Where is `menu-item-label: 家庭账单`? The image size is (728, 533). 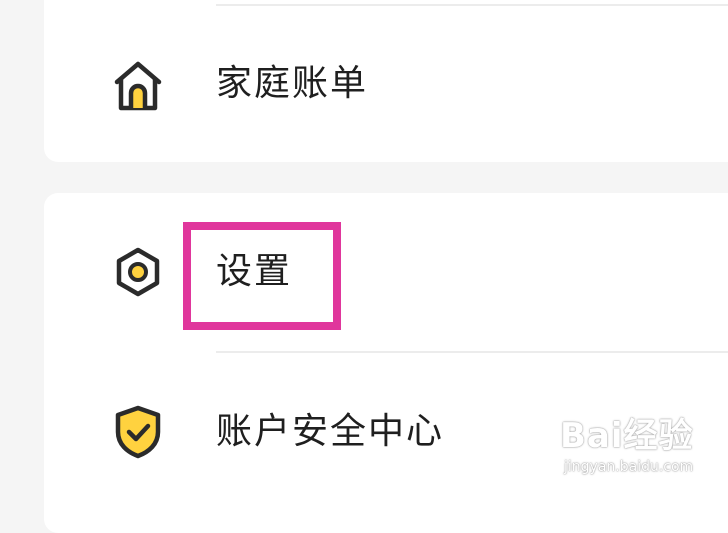
menu-item-label: 家庭账单 is located at coordinates (292, 83).